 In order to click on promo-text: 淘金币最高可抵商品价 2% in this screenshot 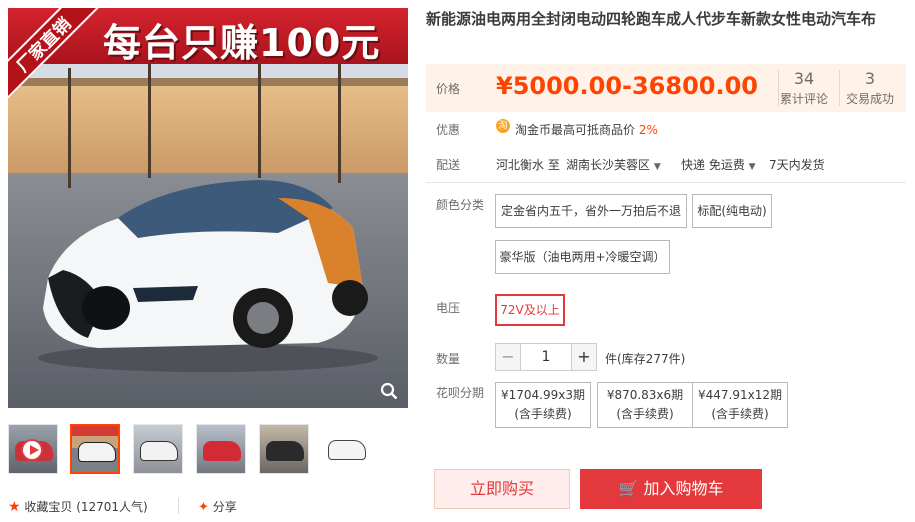, I will do `click(586, 129)`.